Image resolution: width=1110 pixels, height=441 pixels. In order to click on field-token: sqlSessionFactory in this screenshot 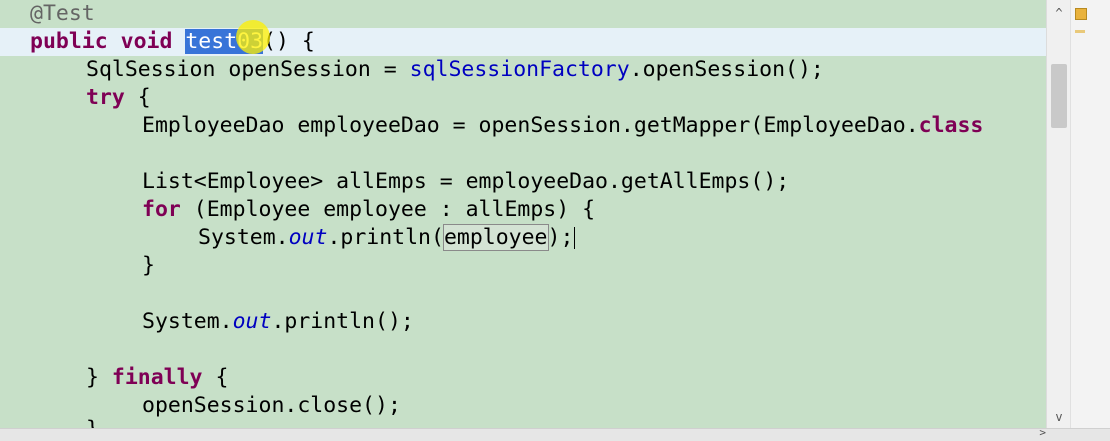, I will do `click(519, 69)`.